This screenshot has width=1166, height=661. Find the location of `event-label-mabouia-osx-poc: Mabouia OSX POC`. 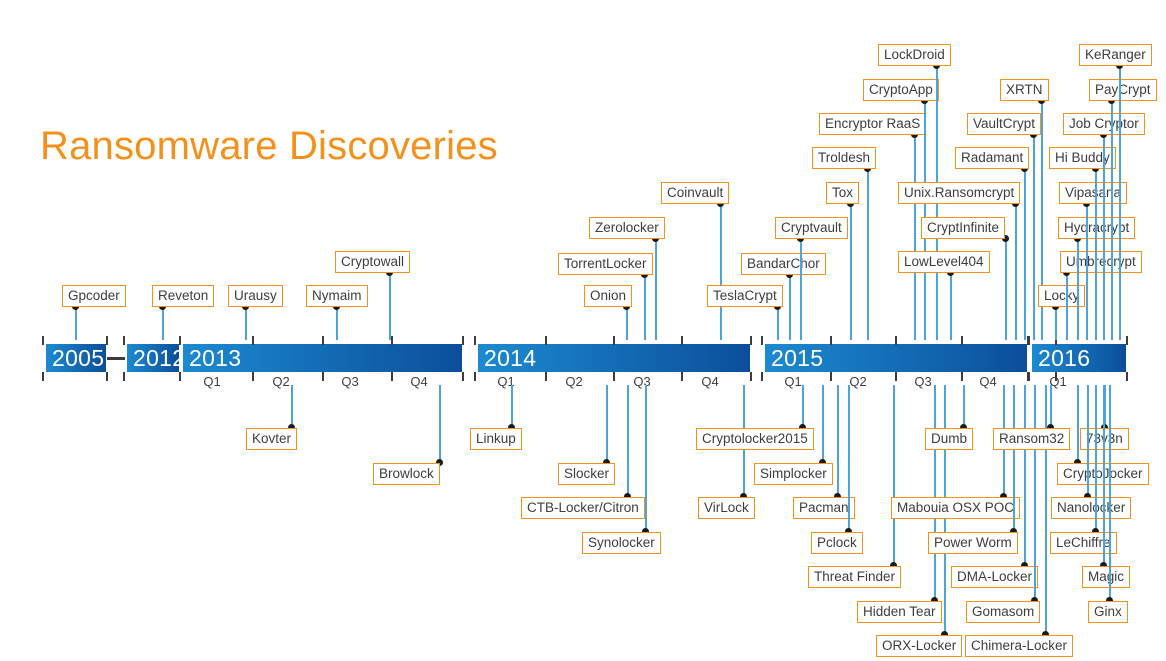

event-label-mabouia-osx-poc: Mabouia OSX POC is located at coordinates (956, 508).